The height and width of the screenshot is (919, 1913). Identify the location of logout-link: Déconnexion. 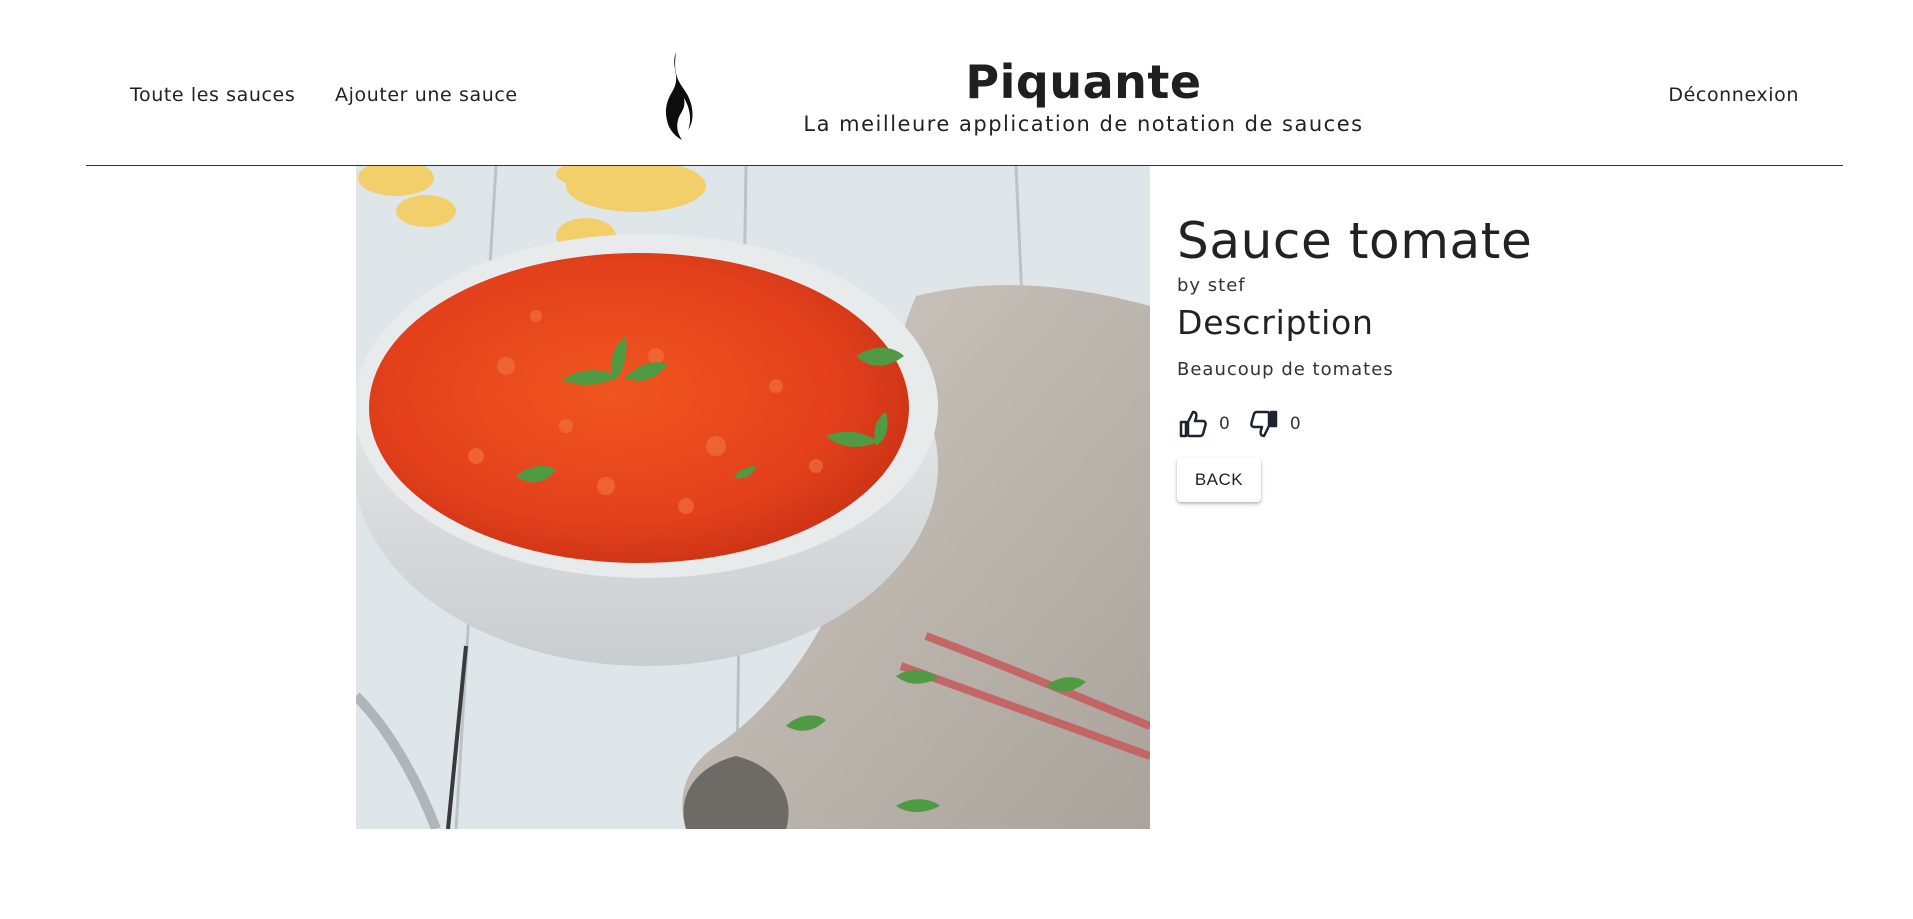
(1733, 95).